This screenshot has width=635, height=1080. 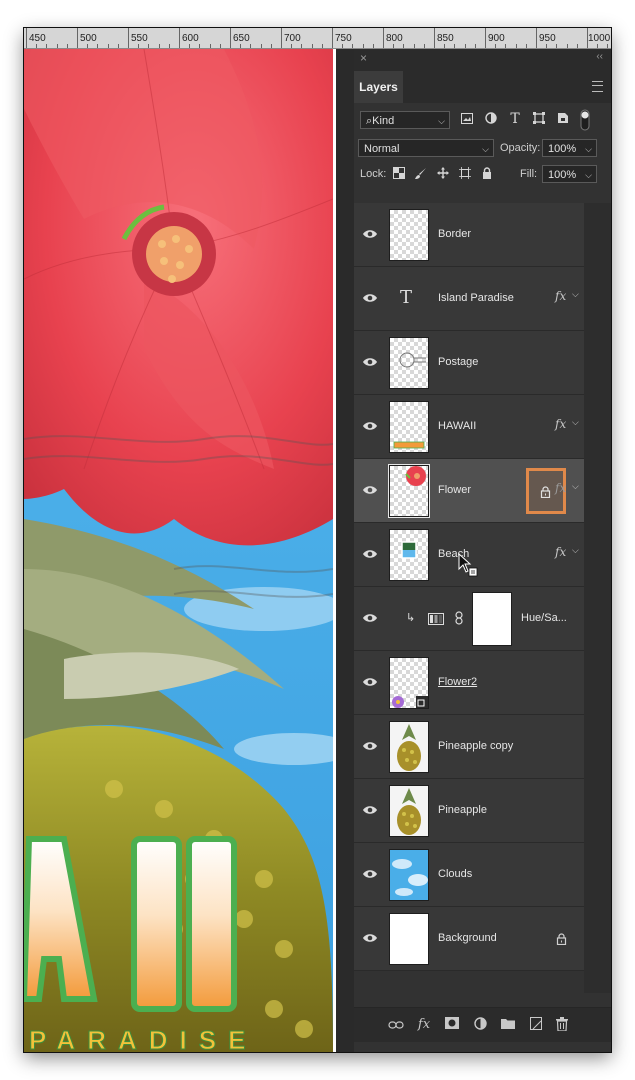 What do you see at coordinates (405, 120) in the screenshot?
I see `filter-kind-select: ⌕Kind ⌵` at bounding box center [405, 120].